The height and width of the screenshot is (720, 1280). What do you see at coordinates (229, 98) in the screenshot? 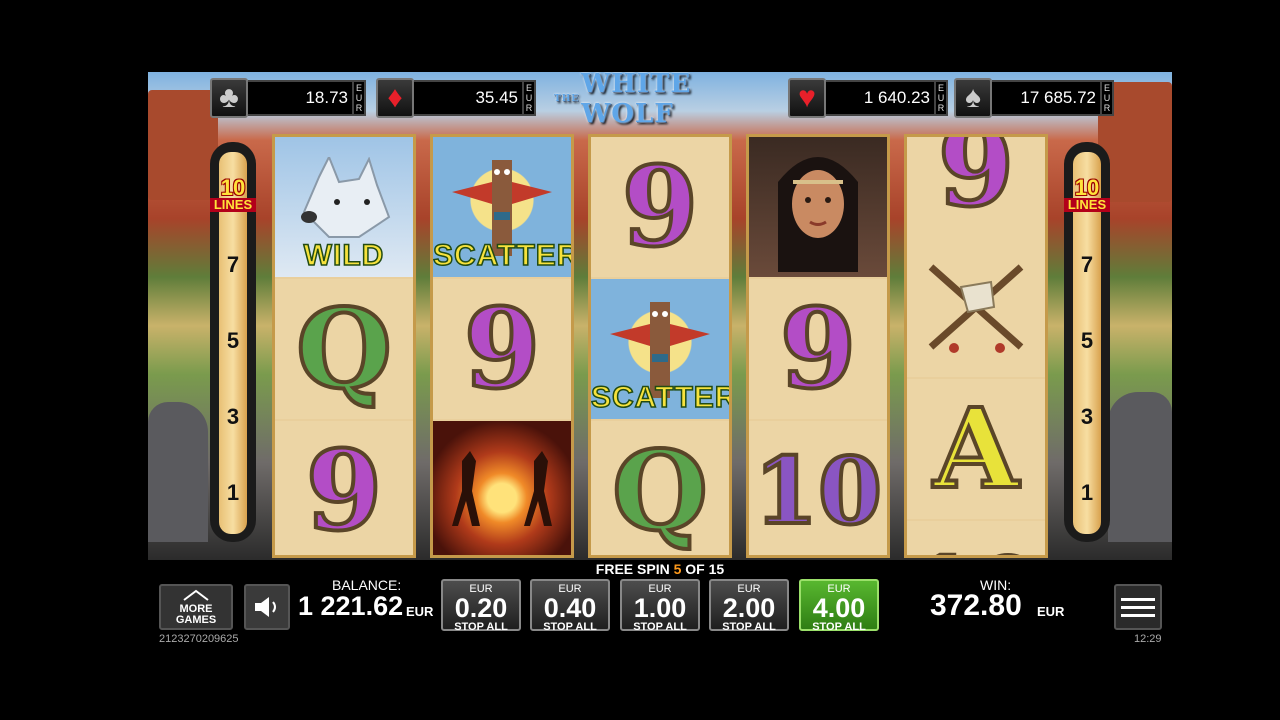
I see `club-icon: ♣` at bounding box center [229, 98].